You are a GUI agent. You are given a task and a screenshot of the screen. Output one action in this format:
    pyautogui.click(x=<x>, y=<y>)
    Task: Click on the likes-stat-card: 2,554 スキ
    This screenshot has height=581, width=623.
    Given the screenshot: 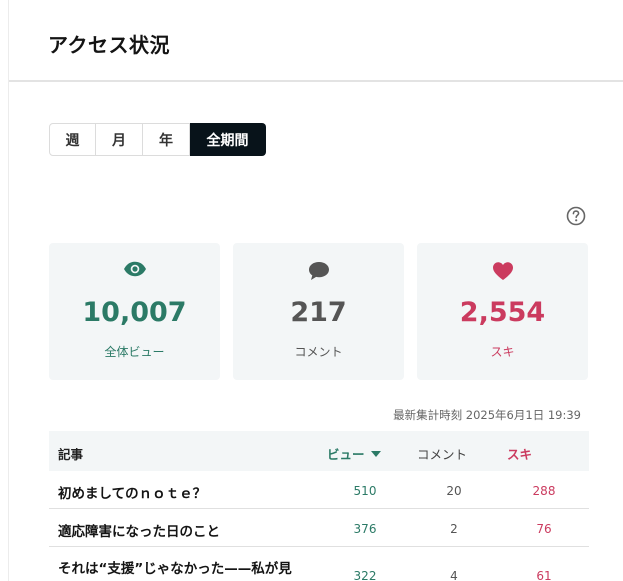 What is the action you would take?
    pyautogui.click(x=502, y=311)
    